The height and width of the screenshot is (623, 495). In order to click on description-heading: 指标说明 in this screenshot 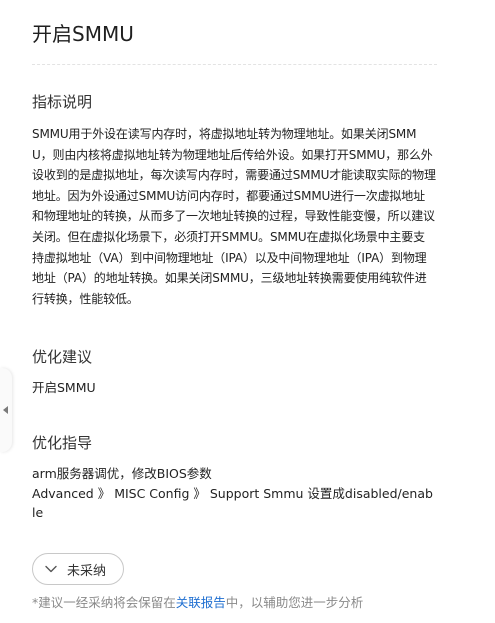, I will do `click(62, 102)`.